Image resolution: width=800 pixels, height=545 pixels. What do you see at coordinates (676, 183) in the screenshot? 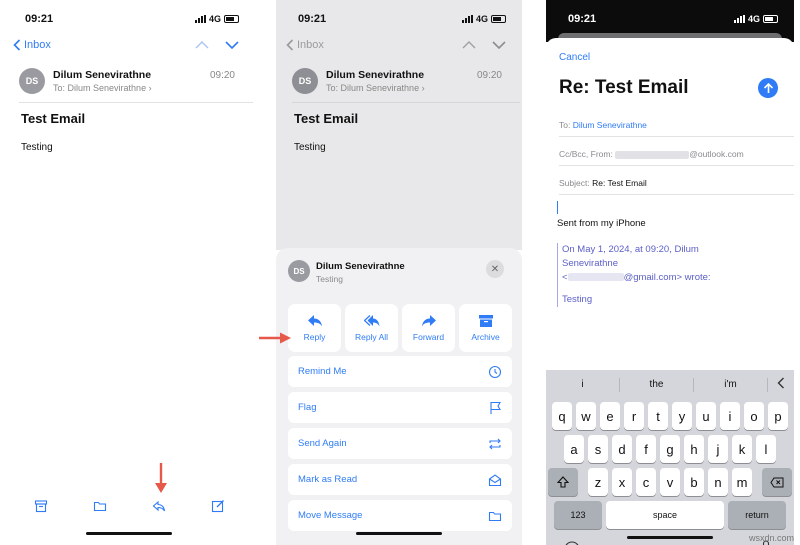
I see `subject-field: Subject: Re: Test Email` at bounding box center [676, 183].